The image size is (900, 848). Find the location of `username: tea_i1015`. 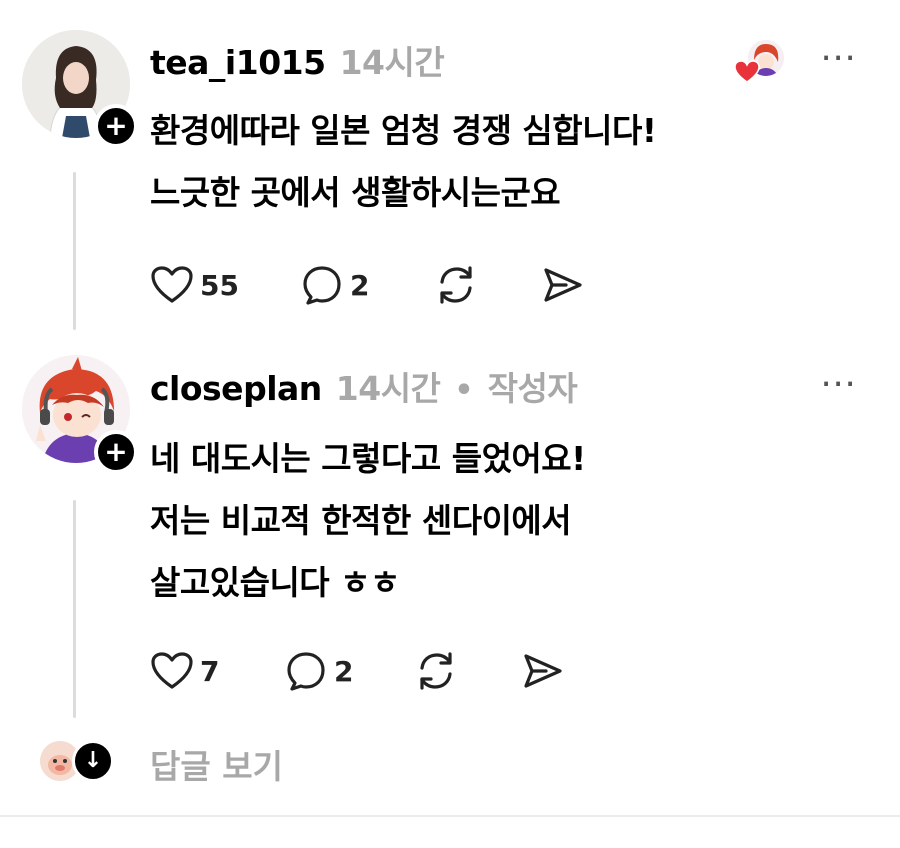

username: tea_i1015 is located at coordinates (238, 62).